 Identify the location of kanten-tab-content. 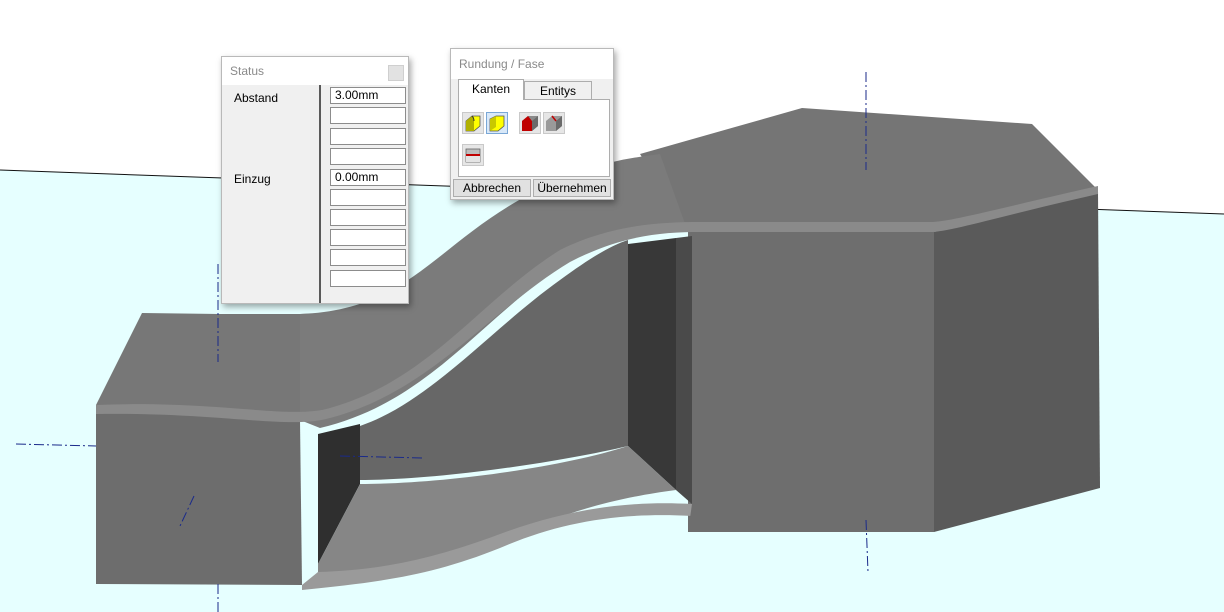
(534, 138).